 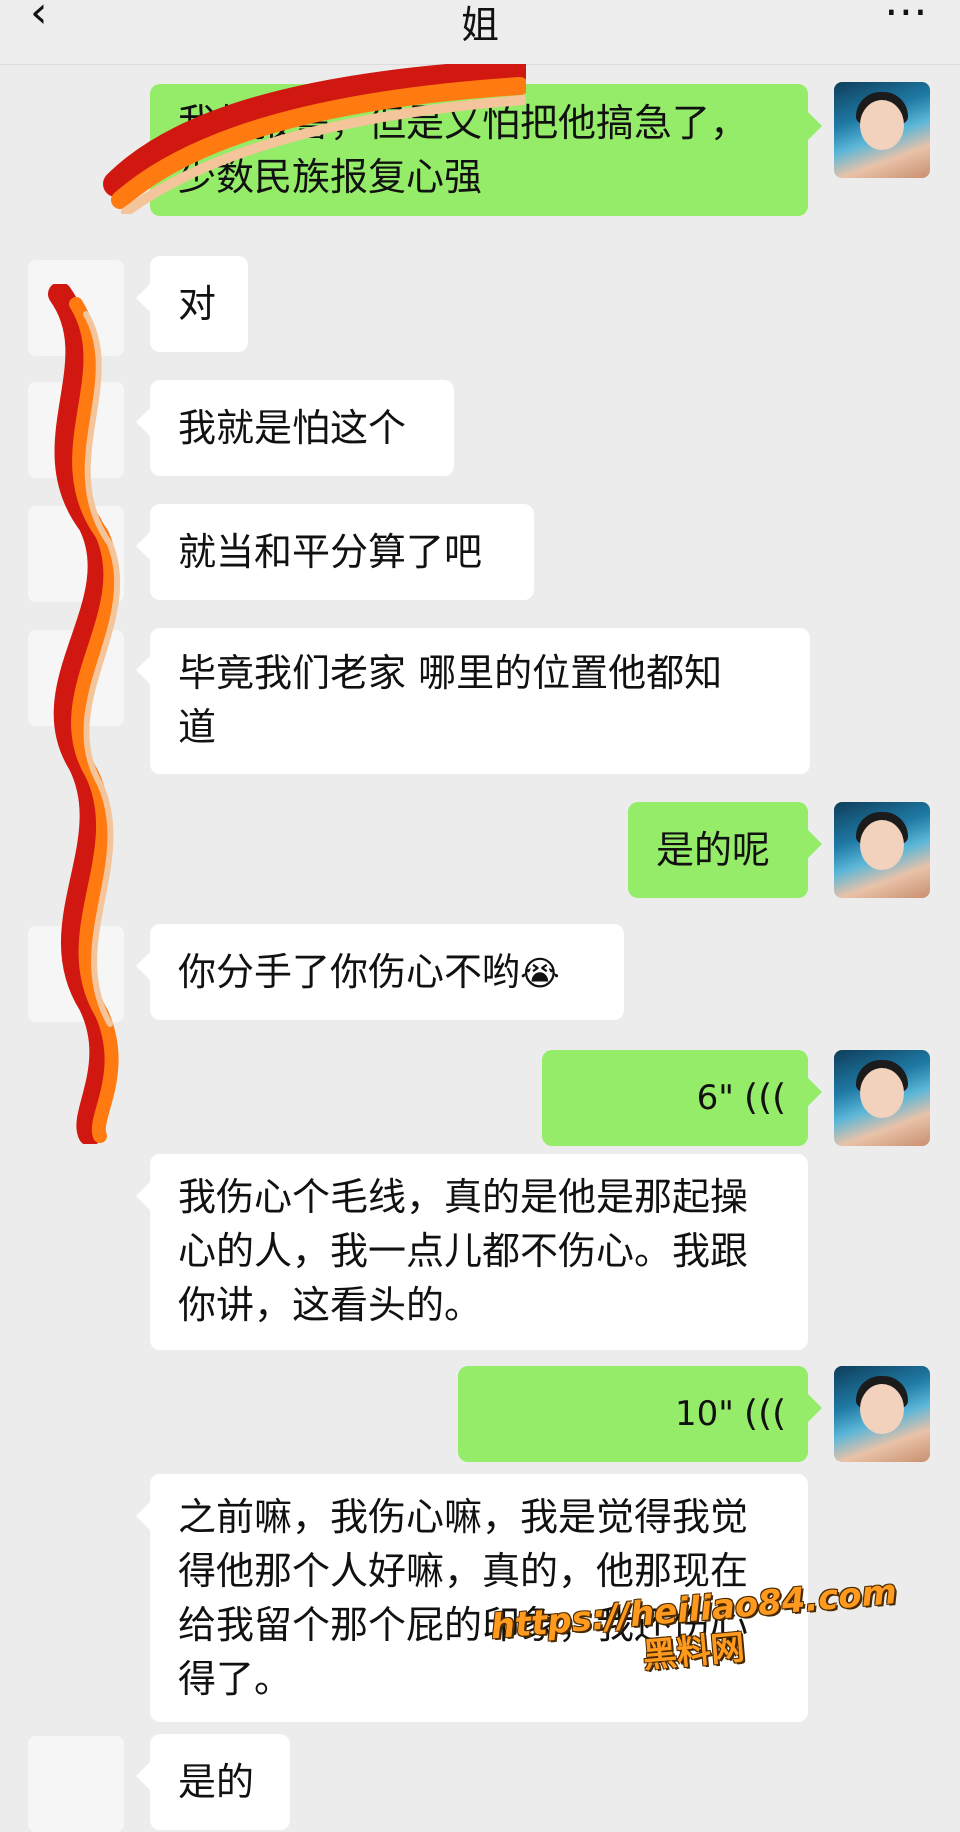 I want to click on message-text-line: 我就是怕这个, so click(x=292, y=428).